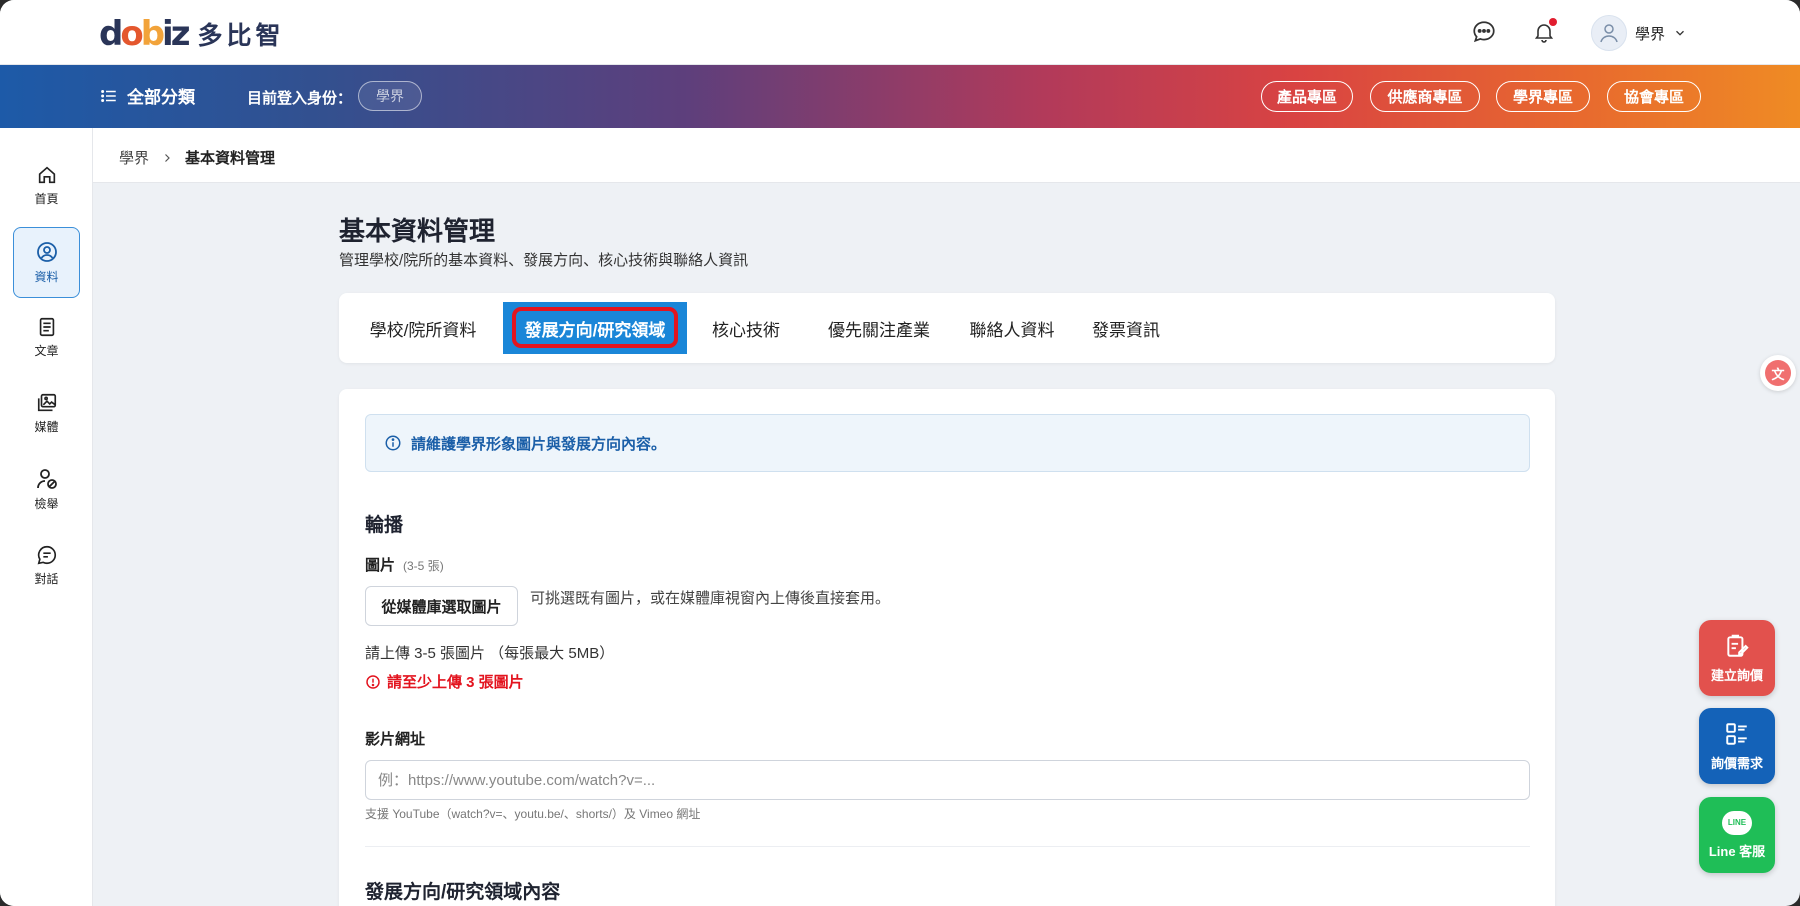 This screenshot has height=906, width=1800. I want to click on all-categories-button: 全部分類, so click(147, 95).